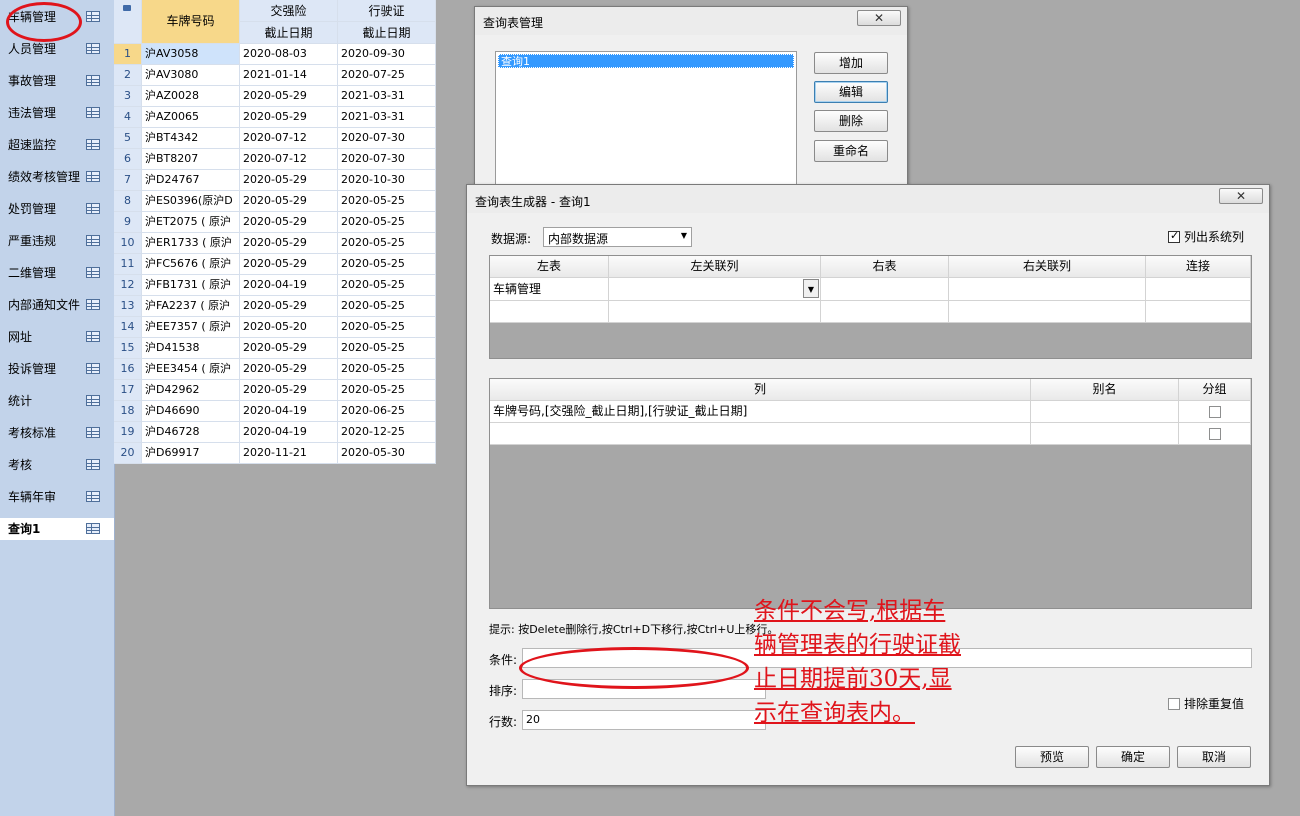 This screenshot has width=1300, height=816. Describe the element at coordinates (57, 401) in the screenshot. I see `sidebar-item: 统计` at that location.